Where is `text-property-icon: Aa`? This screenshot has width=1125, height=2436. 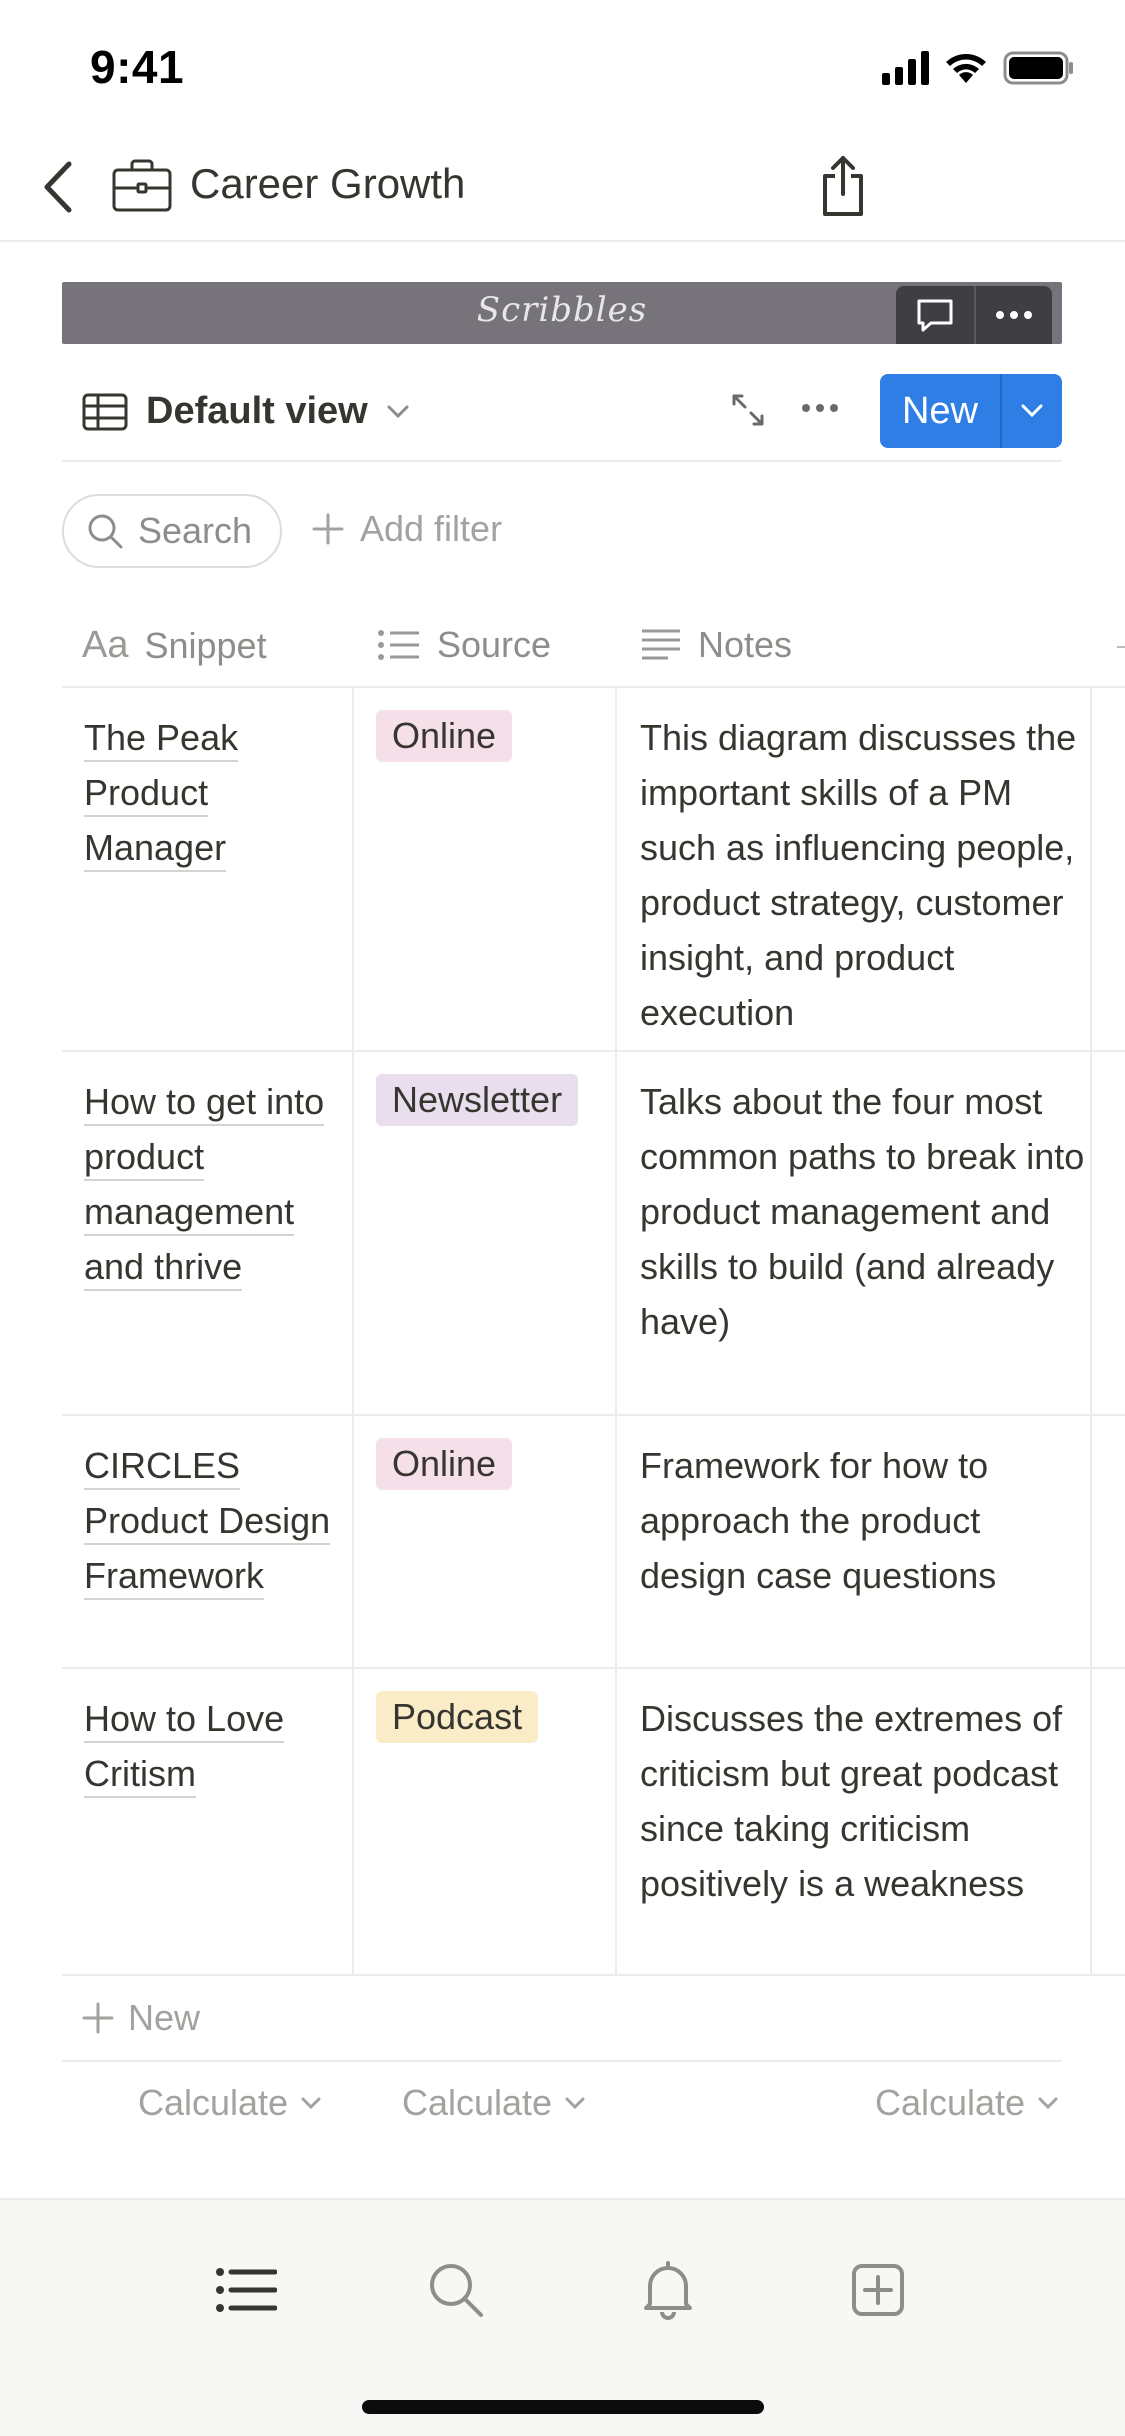 text-property-icon: Aa is located at coordinates (105, 645).